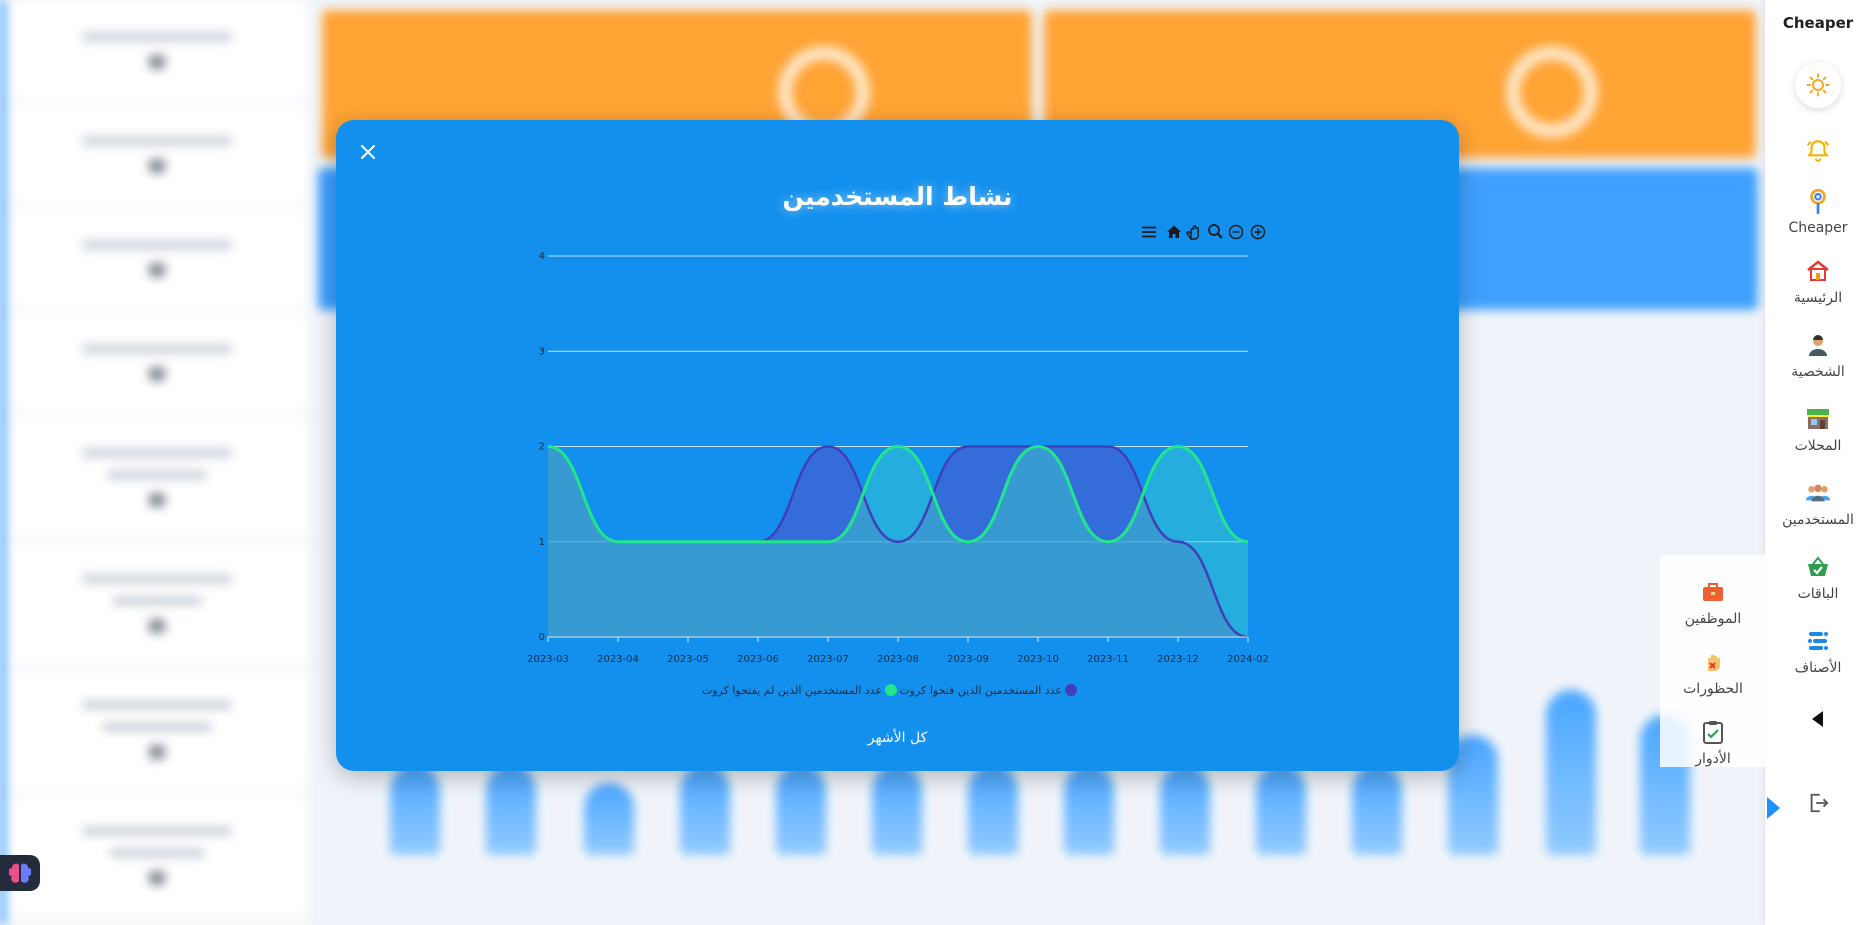 The image size is (1871, 925). I want to click on chart-toolbar, so click(1204, 232).